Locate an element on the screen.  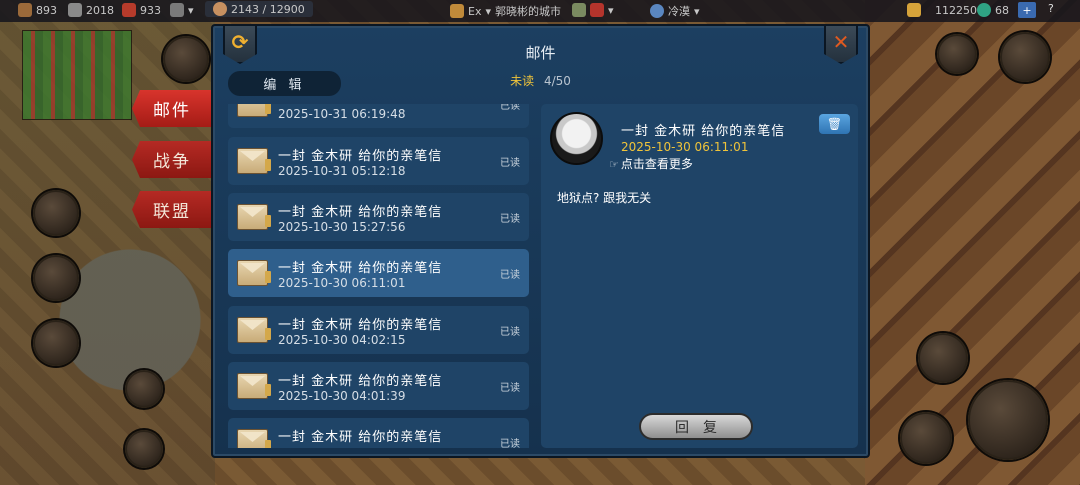
detail-subject: 一封 金木研 给你的亲笔信 is located at coordinates (703, 131).